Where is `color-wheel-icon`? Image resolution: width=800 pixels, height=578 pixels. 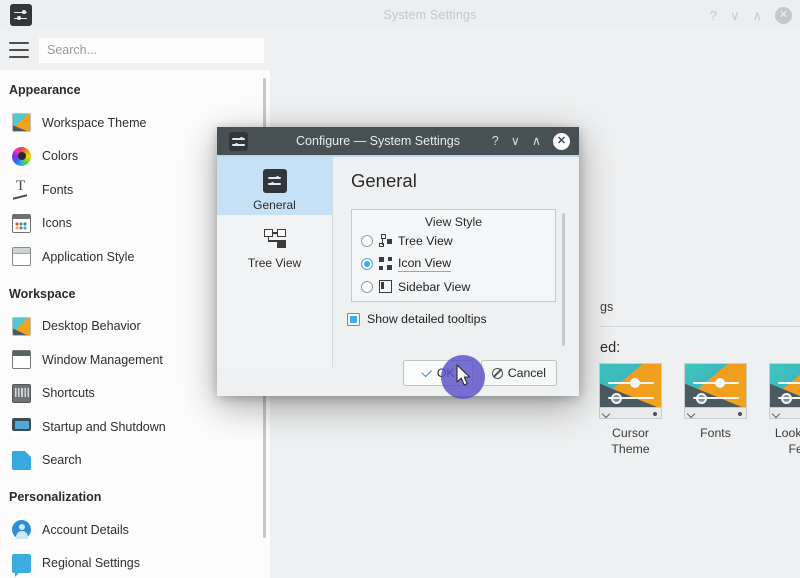
color-wheel-icon is located at coordinates (21, 156).